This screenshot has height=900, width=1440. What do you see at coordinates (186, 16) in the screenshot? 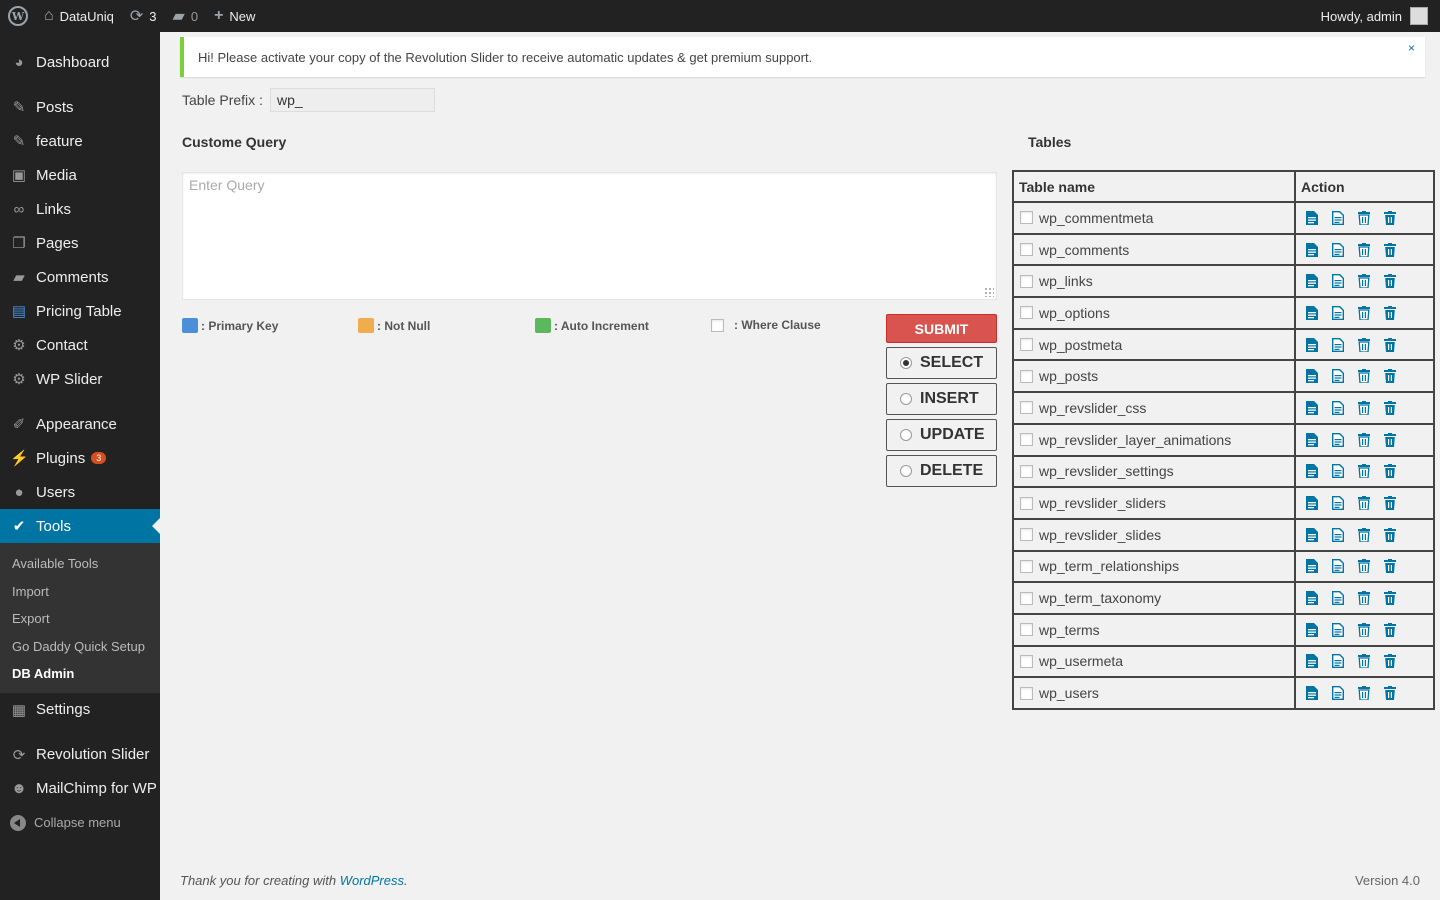
I see `comments-link: ▰ 0` at bounding box center [186, 16].